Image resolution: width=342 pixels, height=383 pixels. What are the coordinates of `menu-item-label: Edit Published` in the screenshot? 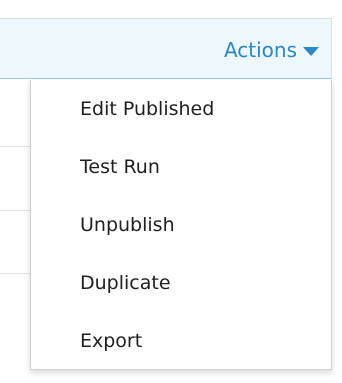 It's located at (147, 109).